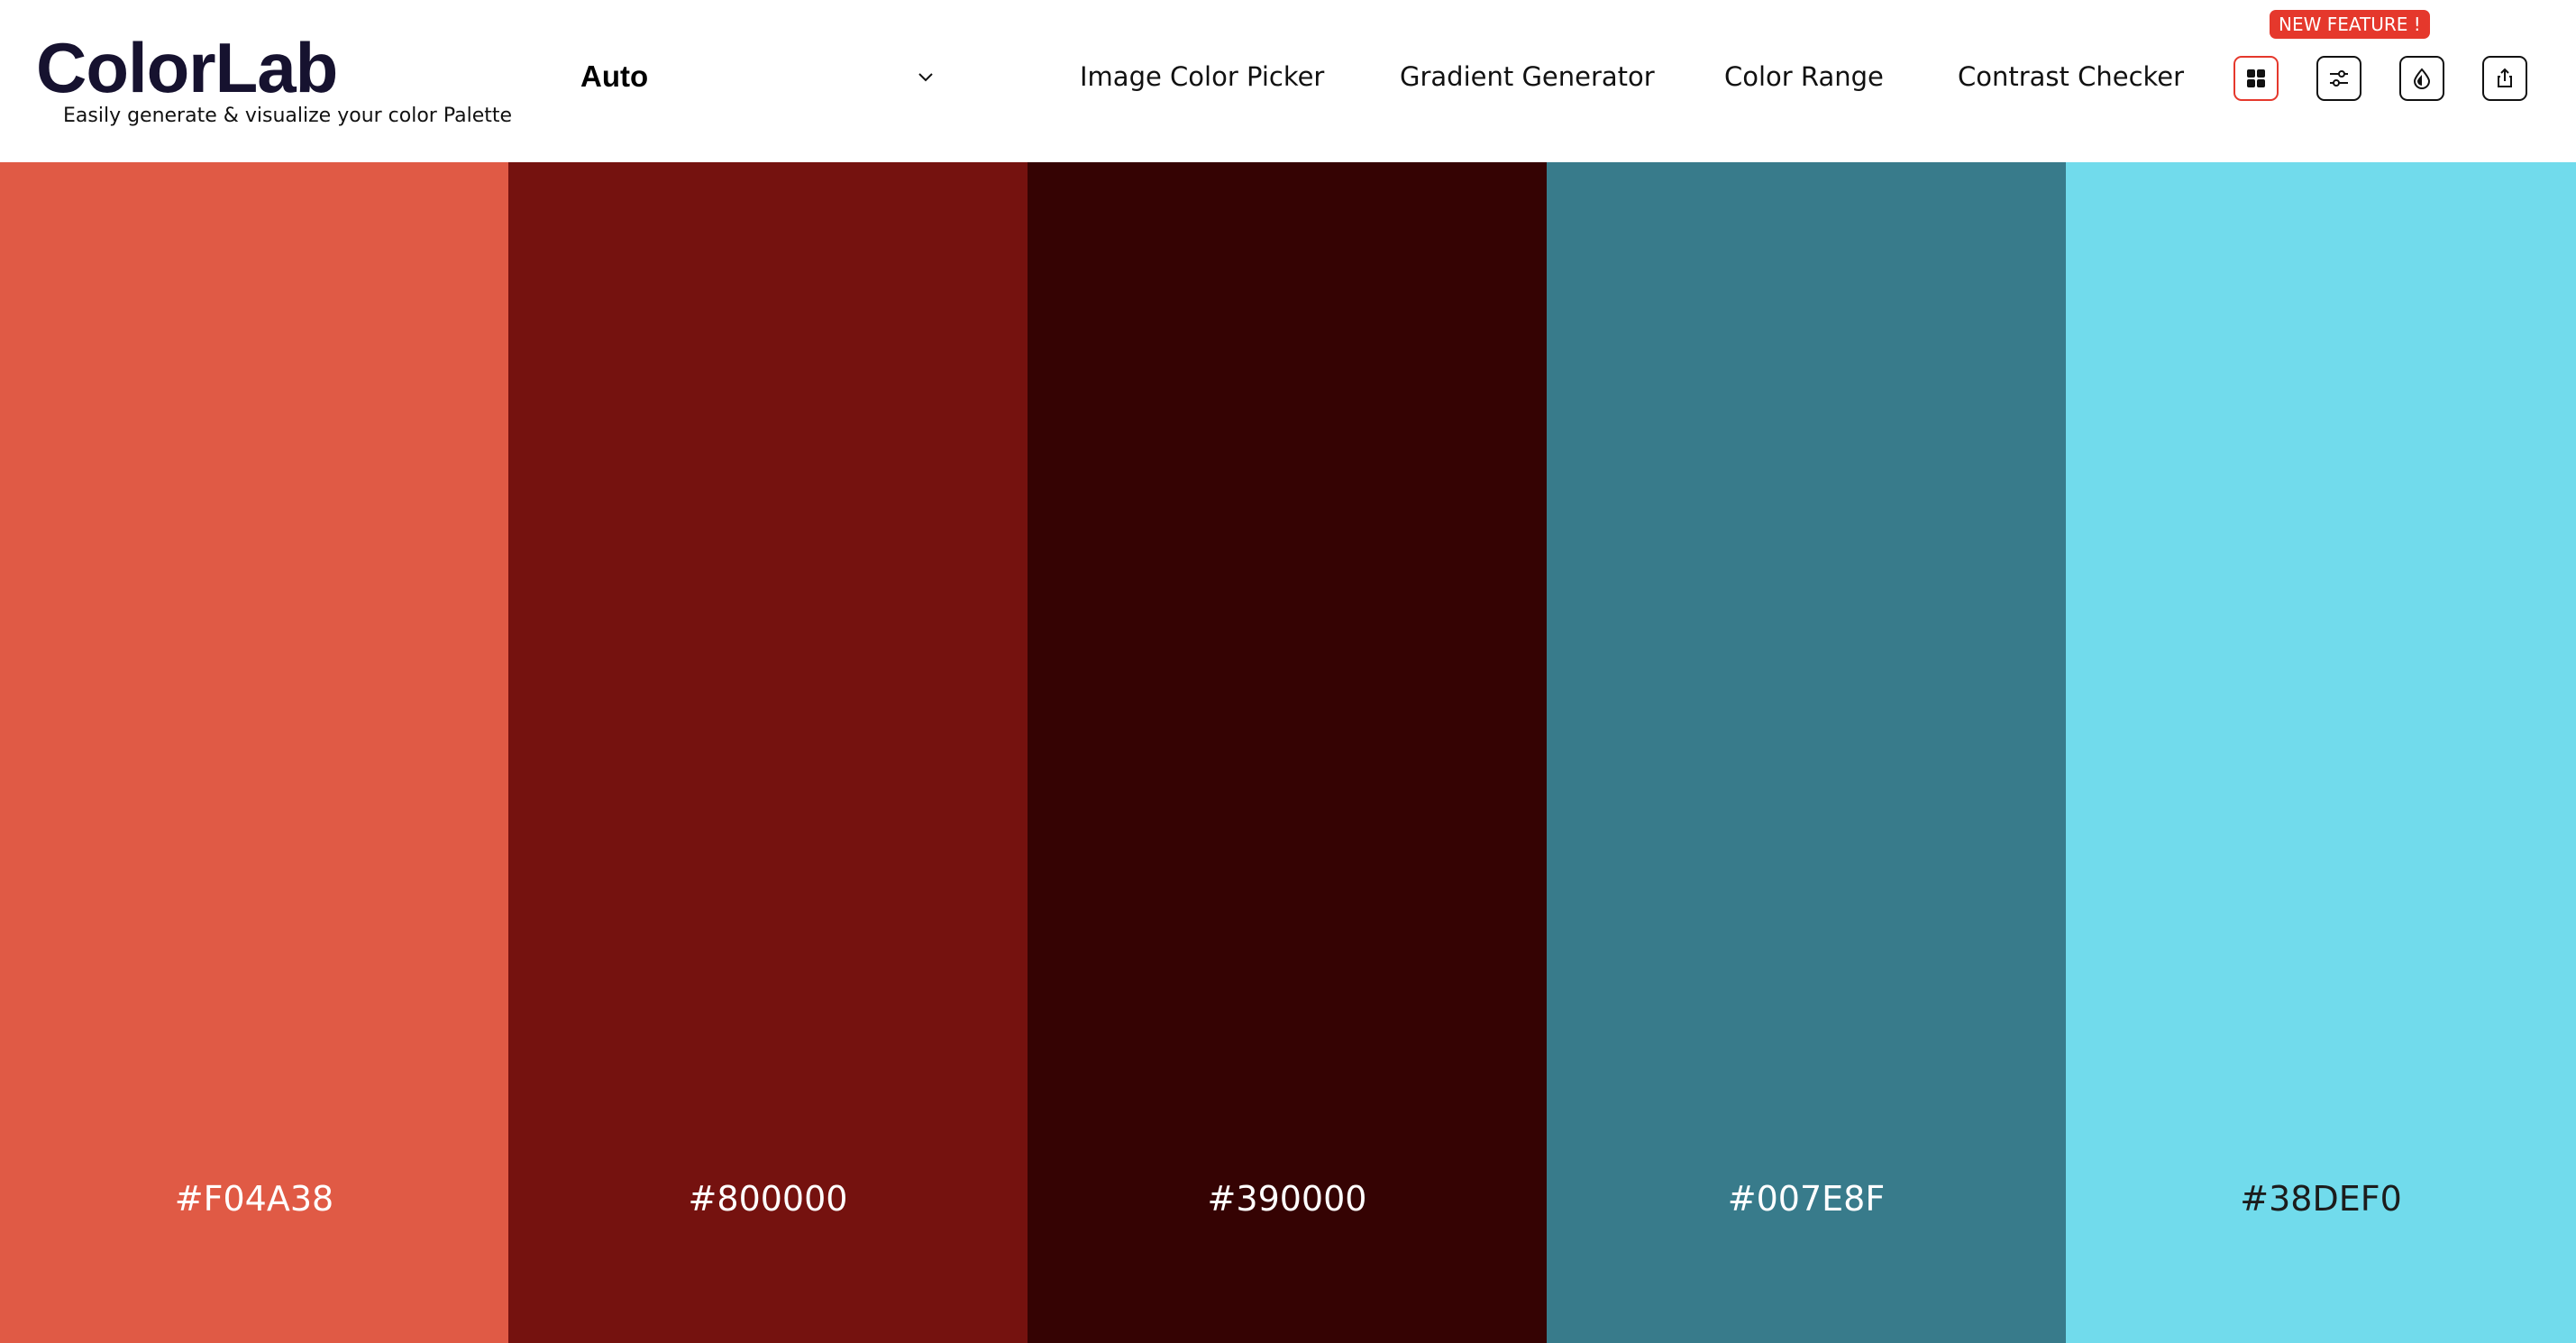 The height and width of the screenshot is (1343, 2576). I want to click on nav-contrast-checker: Contrast Checker, so click(2071, 76).